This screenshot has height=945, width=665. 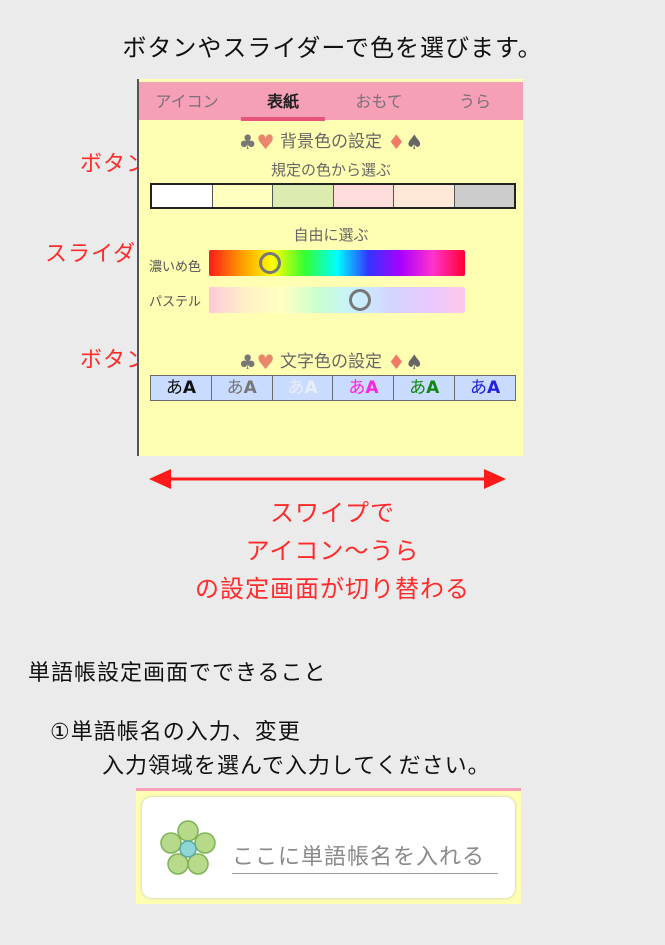 I want to click on wordbook-name-box: ここに単語帳名を入れる, so click(x=328, y=847).